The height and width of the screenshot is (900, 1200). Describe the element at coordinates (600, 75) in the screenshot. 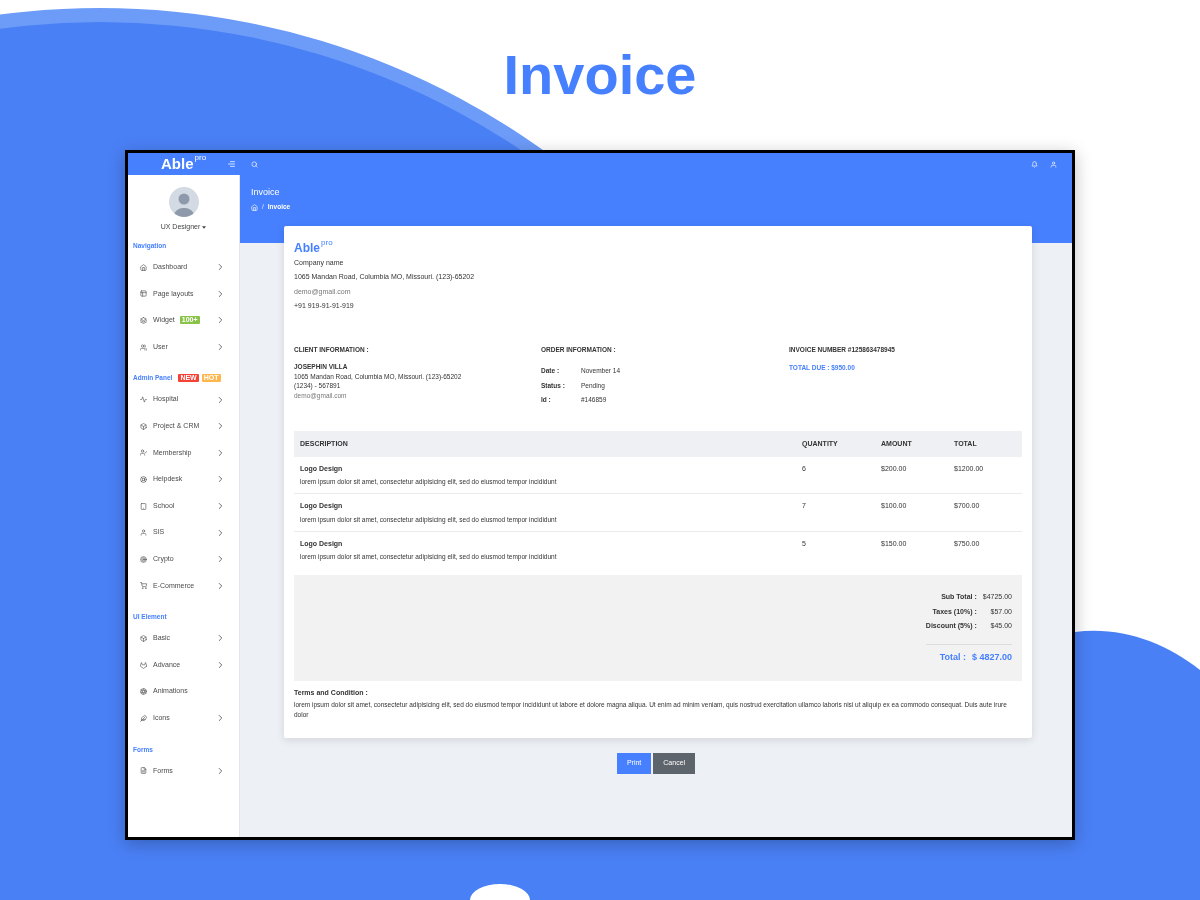

I see `page-title: Invoice` at that location.